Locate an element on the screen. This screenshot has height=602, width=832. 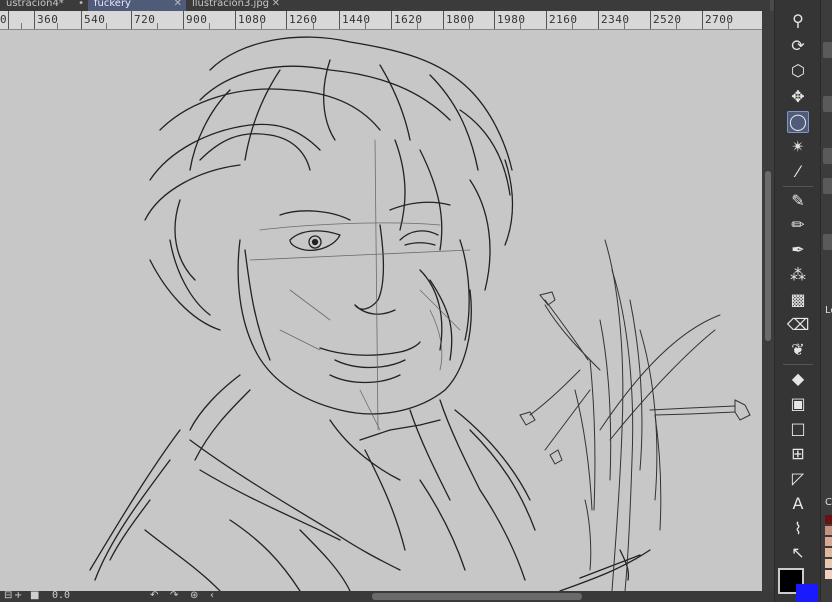
horizontal-scroll-thumb is located at coordinates (477, 596).